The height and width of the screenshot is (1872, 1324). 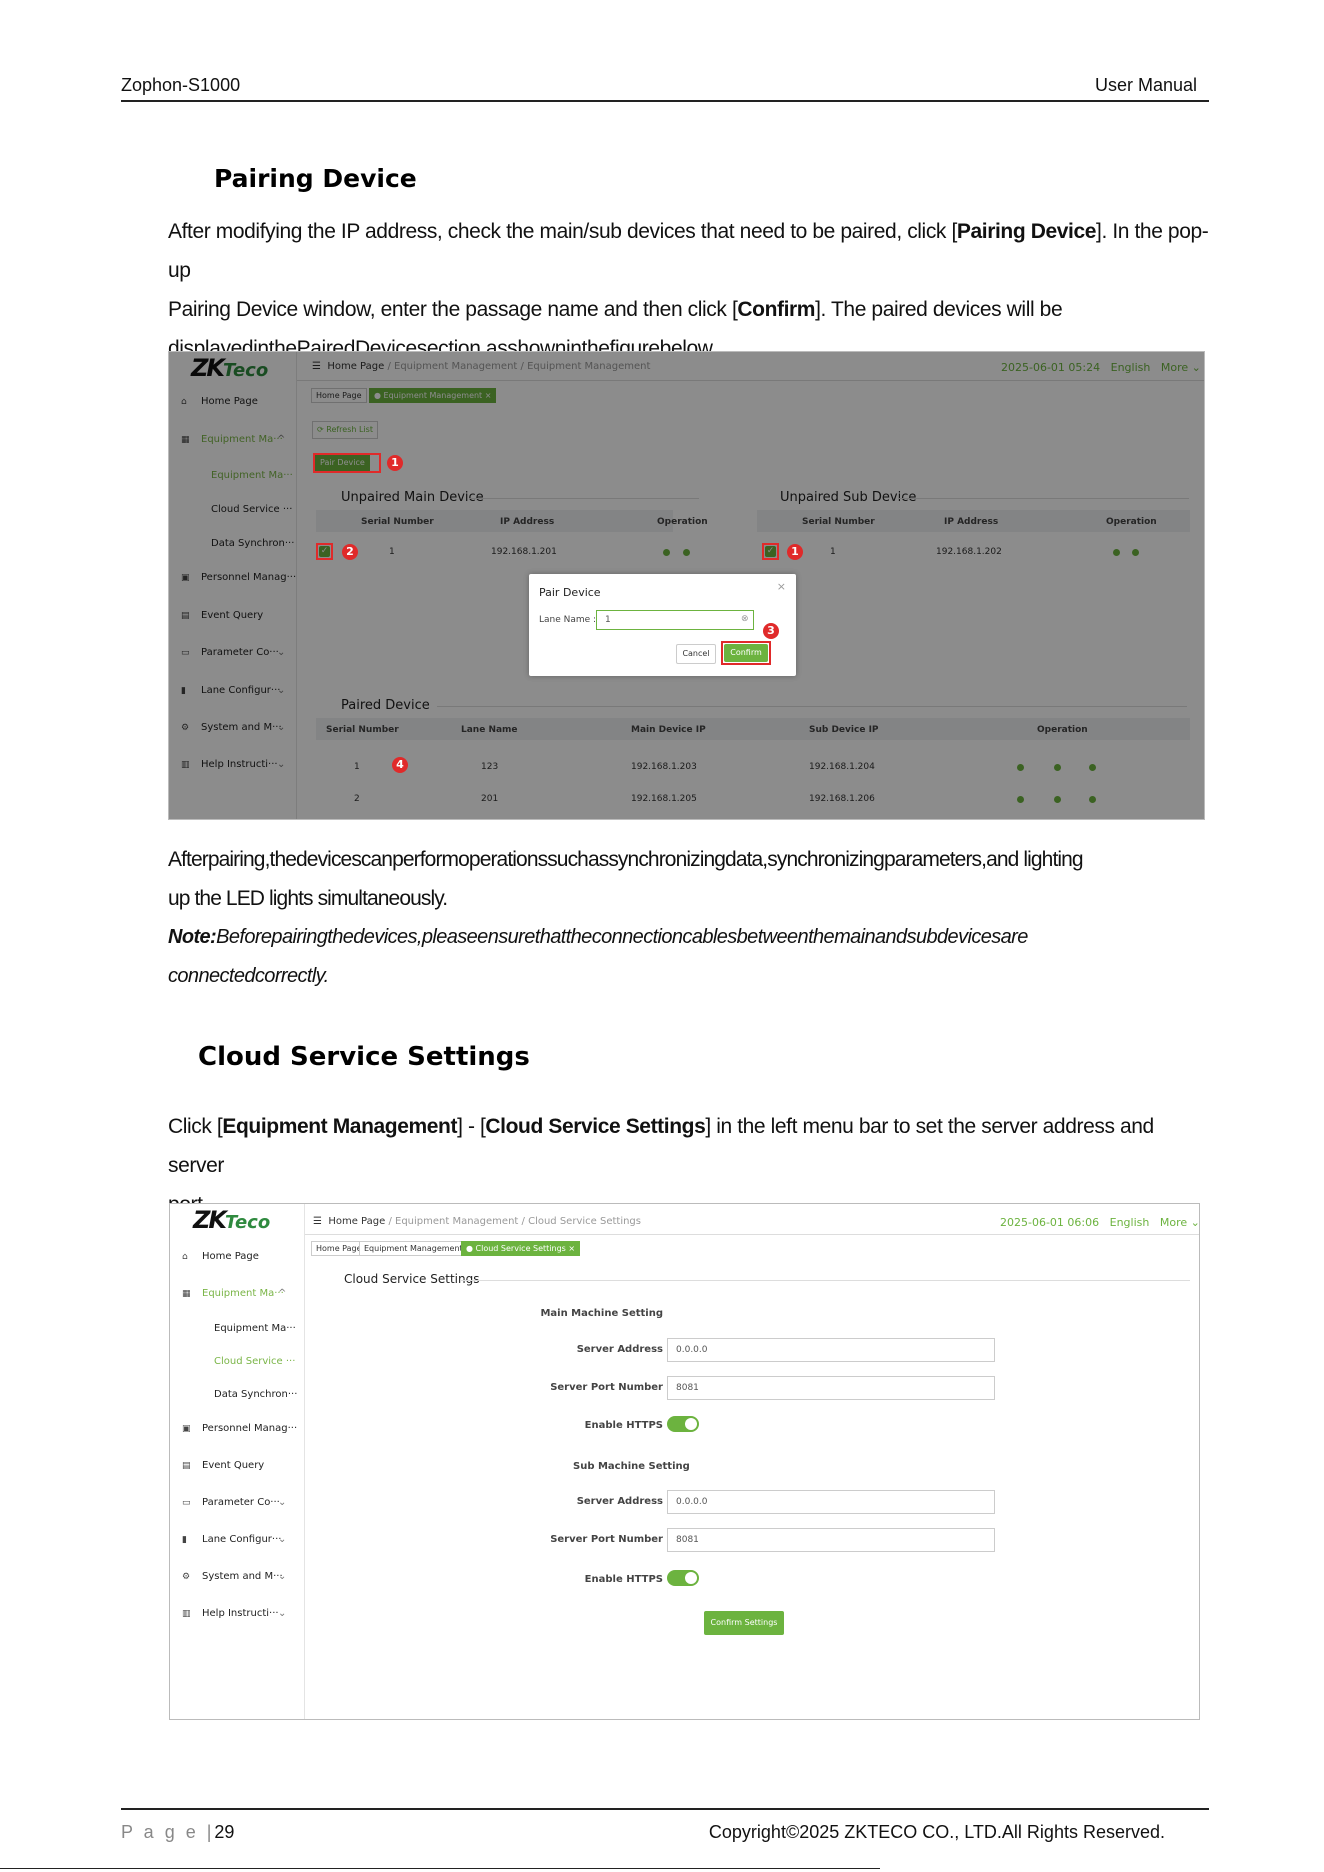 I want to click on tab-equipment: Equipment Management ×, so click(x=418, y=1248).